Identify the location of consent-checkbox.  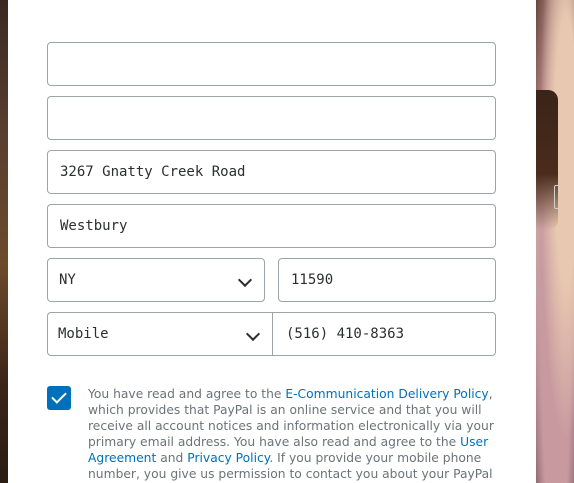
(59, 398).